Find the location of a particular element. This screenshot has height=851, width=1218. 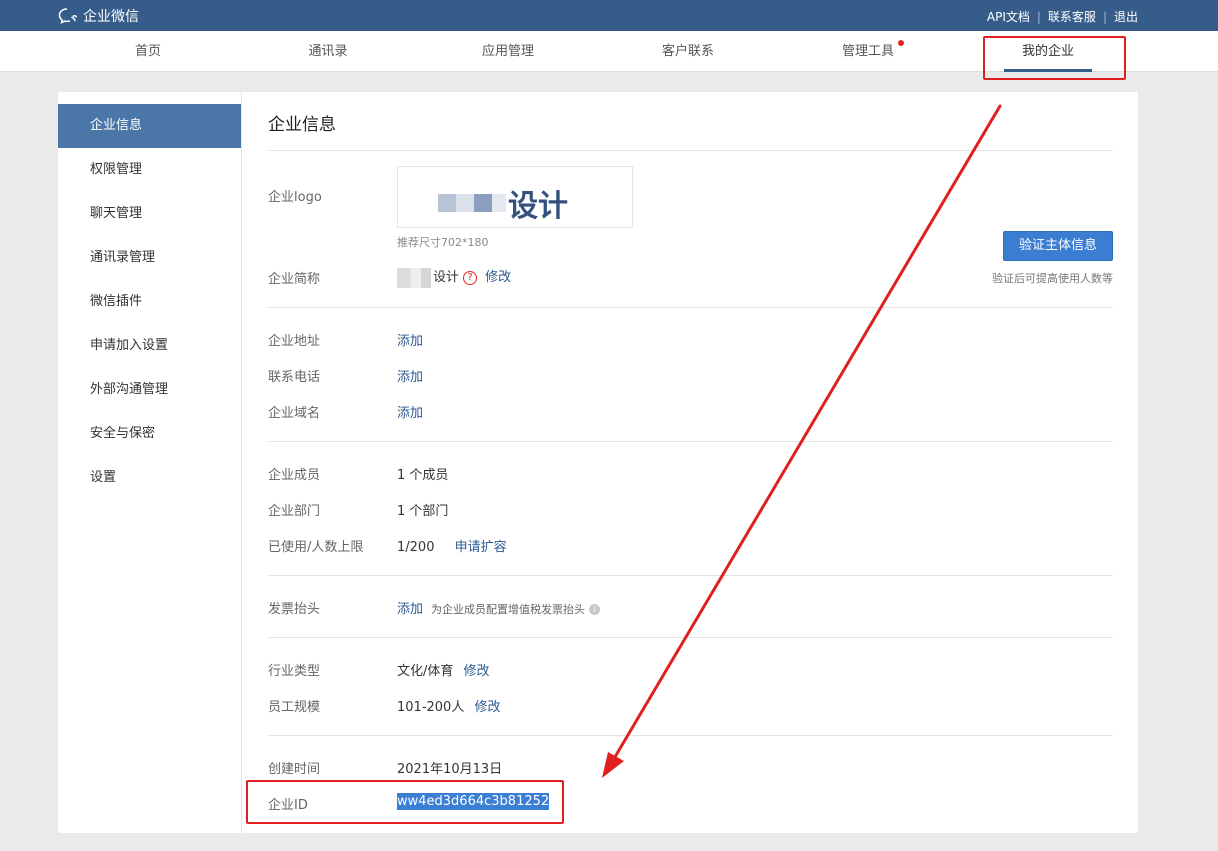

logout-link: 退出 is located at coordinates (1126, 16).